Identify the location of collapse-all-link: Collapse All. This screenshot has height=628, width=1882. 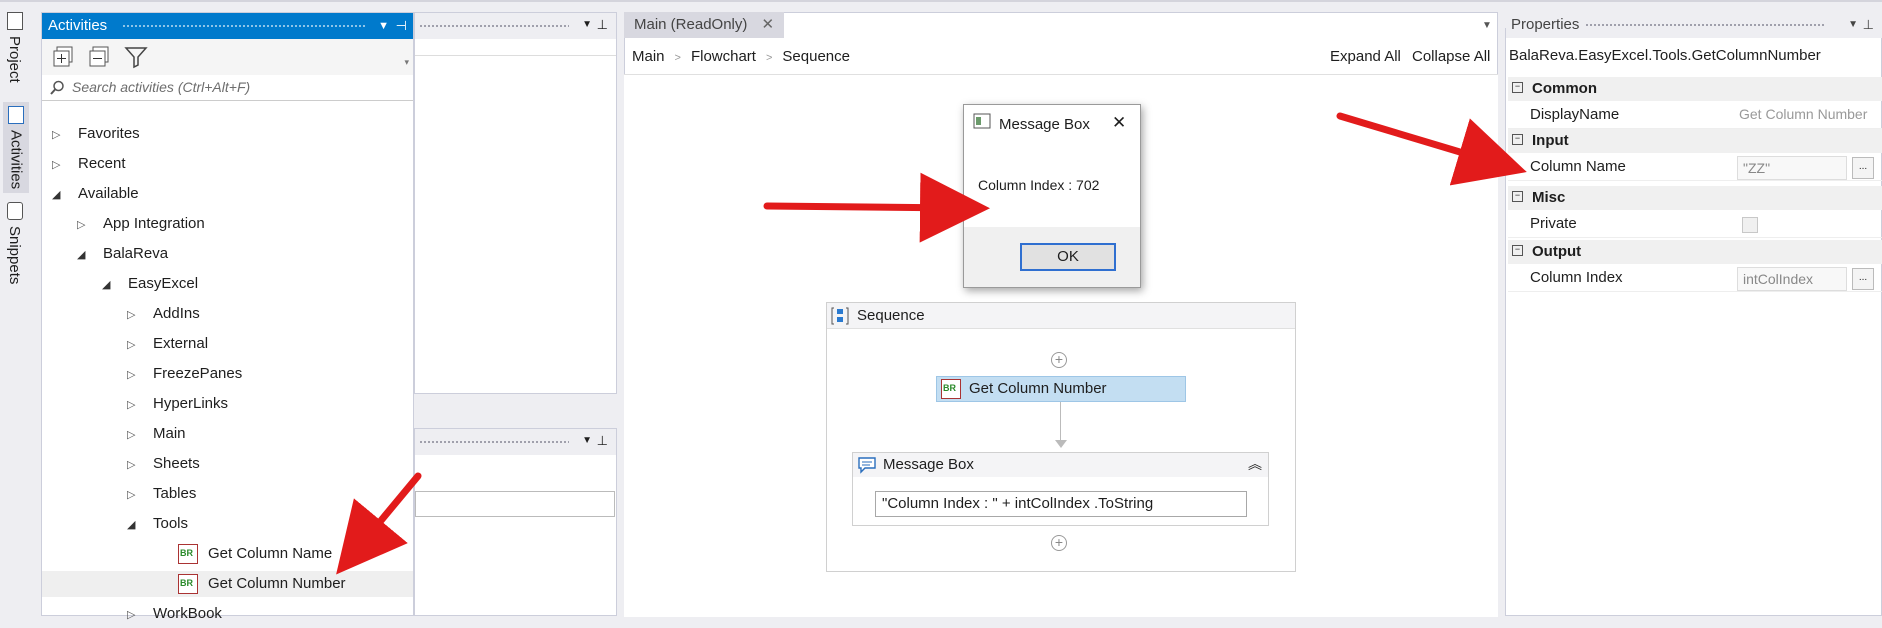
(1451, 56).